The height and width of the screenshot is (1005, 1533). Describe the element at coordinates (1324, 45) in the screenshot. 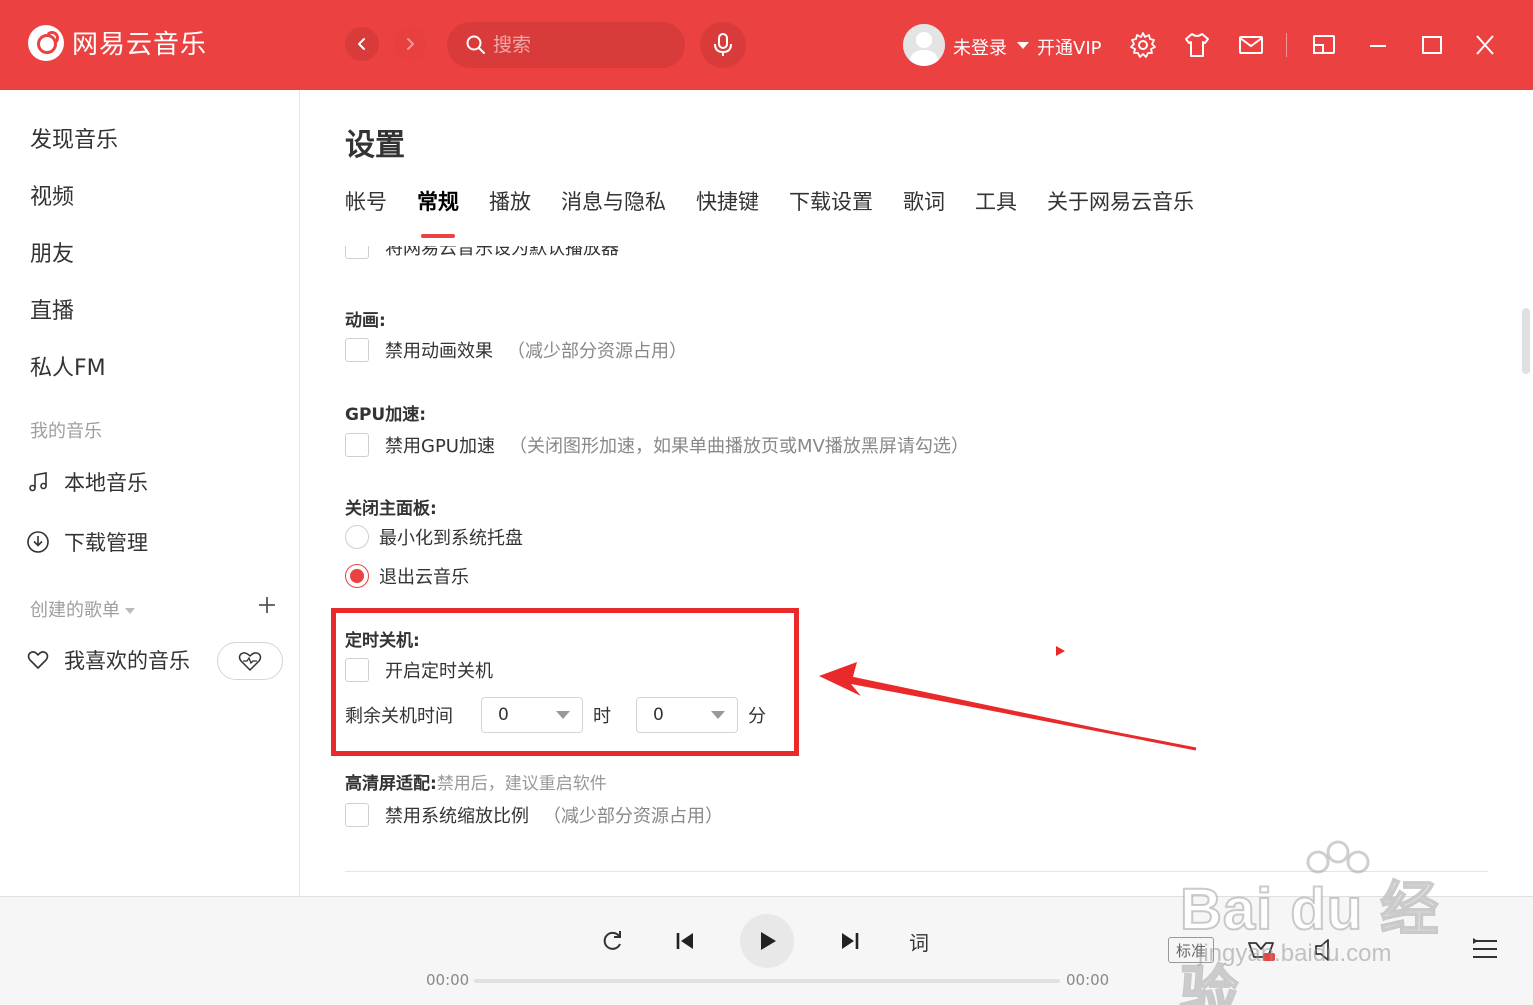

I see `mini-mode-button` at that location.